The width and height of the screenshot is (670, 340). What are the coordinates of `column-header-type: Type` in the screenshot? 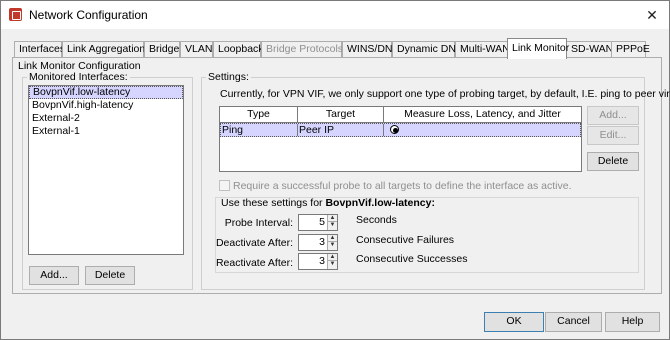 It's located at (259, 114).